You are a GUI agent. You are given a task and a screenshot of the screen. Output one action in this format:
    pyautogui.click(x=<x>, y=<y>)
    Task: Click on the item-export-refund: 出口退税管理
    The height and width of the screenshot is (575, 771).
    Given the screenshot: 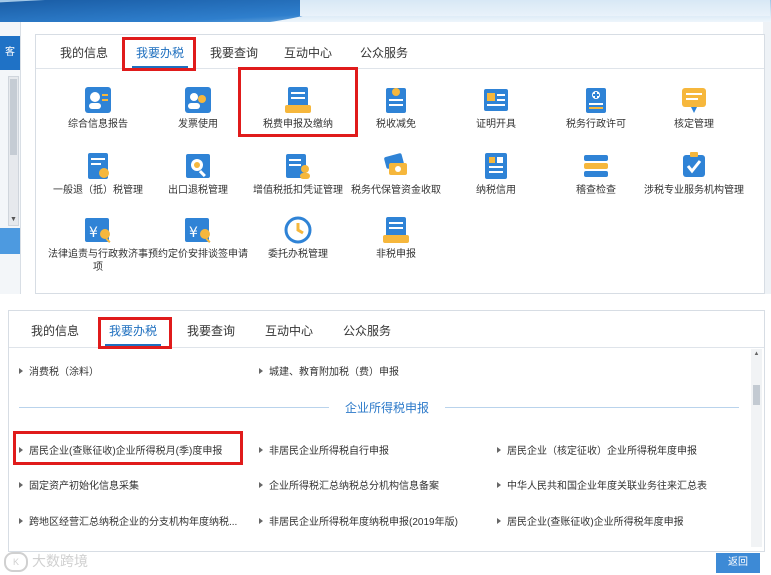 What is the action you would take?
    pyautogui.click(x=198, y=174)
    